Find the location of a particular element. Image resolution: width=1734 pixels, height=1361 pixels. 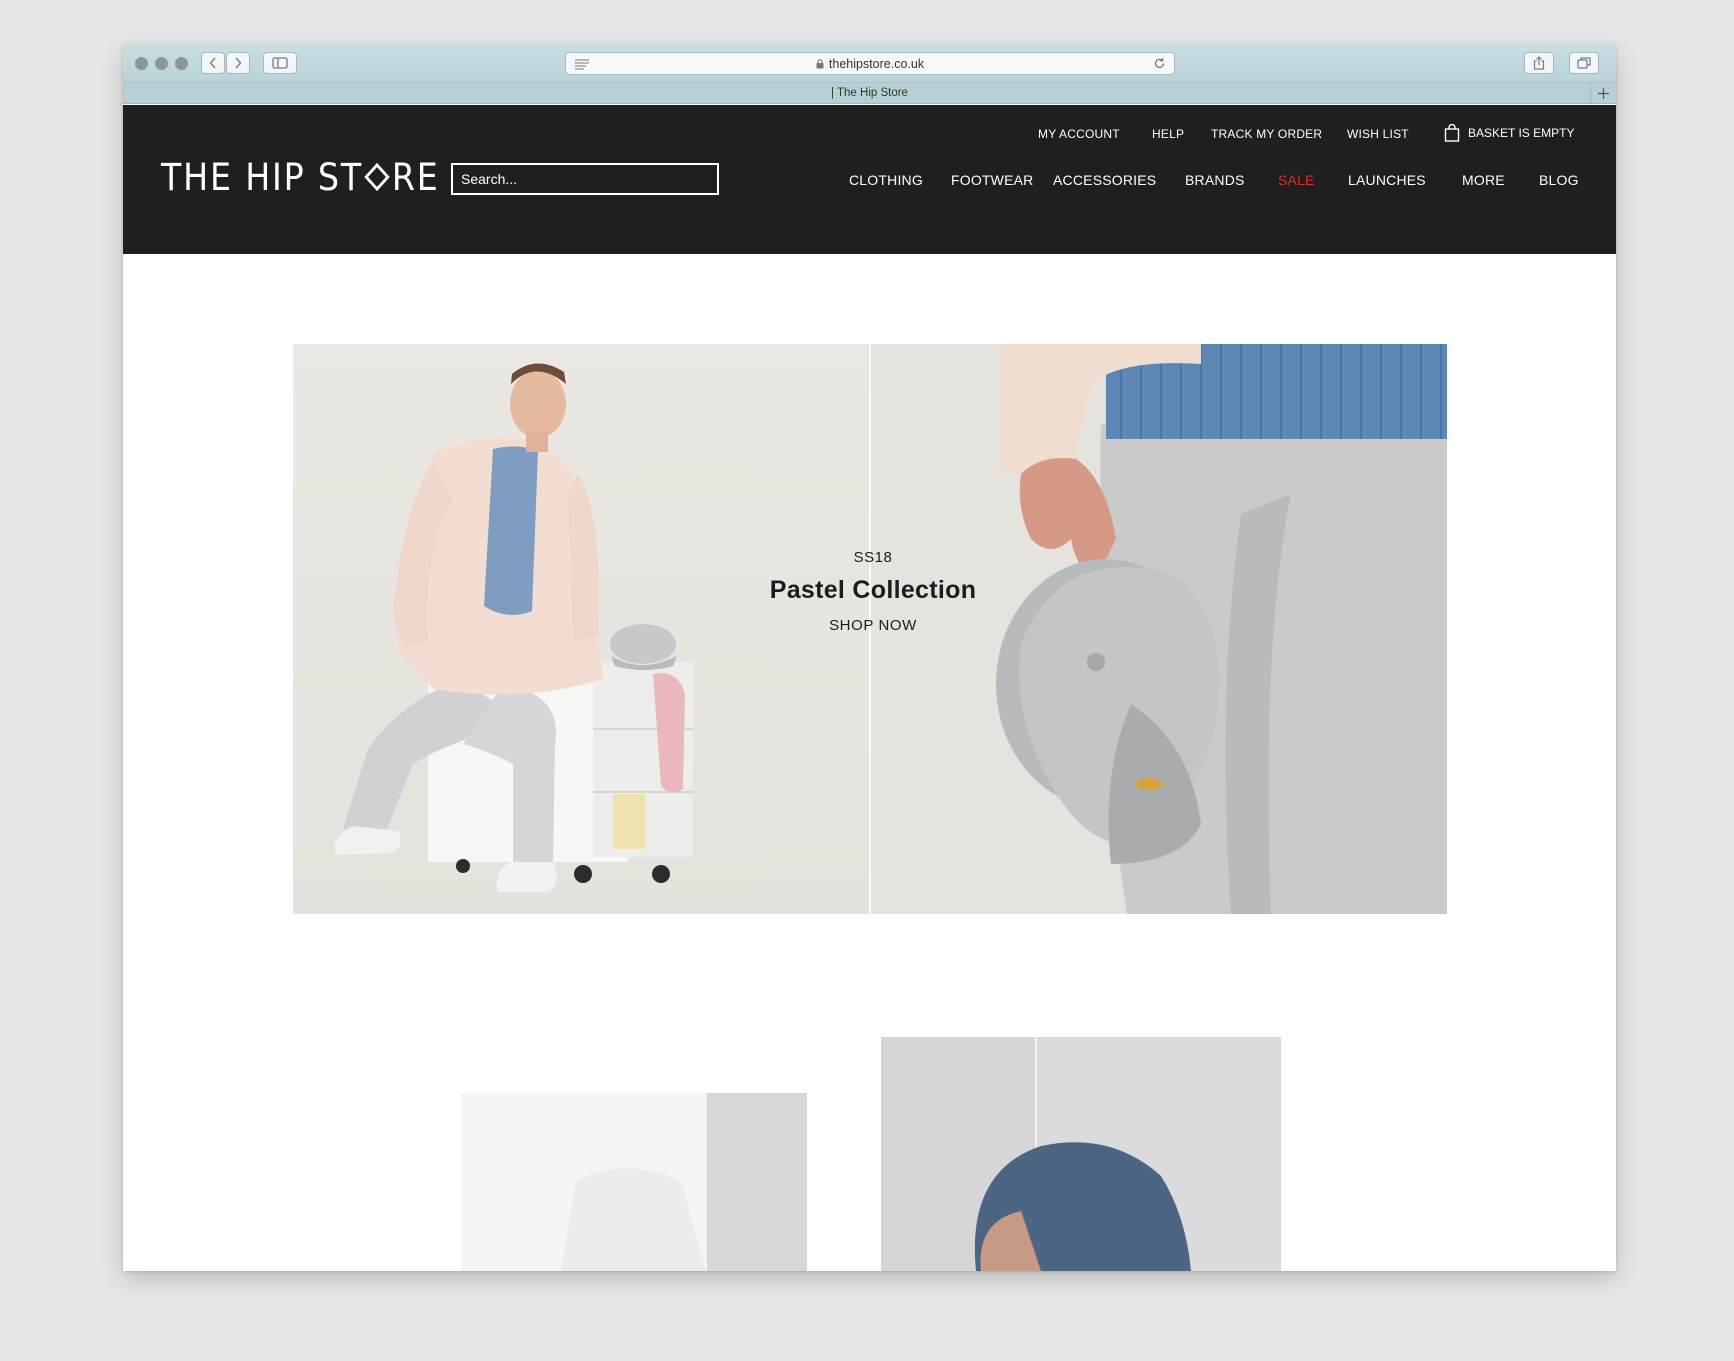

back-button is located at coordinates (213, 63).